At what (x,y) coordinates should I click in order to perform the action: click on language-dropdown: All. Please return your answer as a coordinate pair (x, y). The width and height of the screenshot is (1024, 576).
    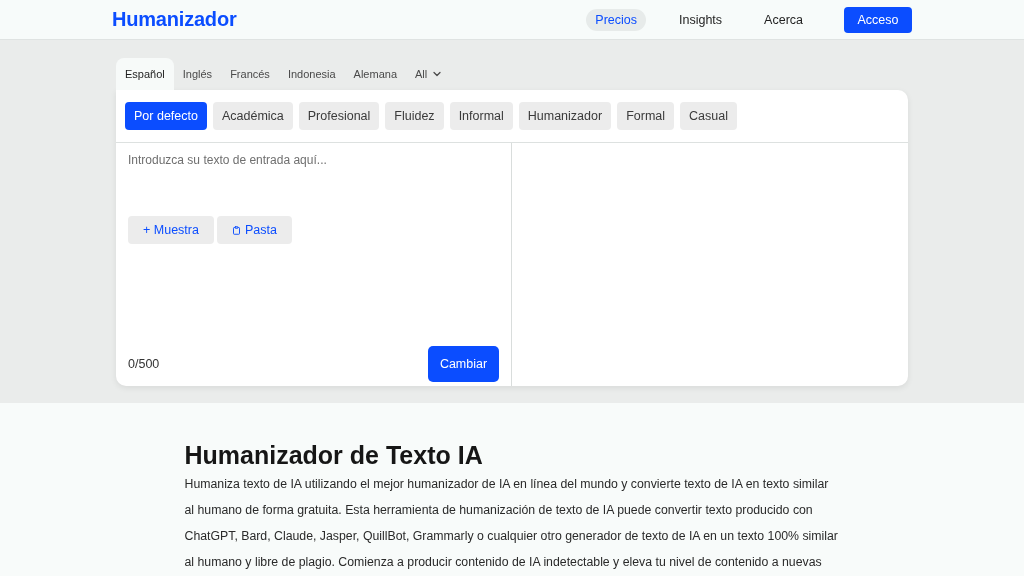
    Looking at the image, I should click on (429, 74).